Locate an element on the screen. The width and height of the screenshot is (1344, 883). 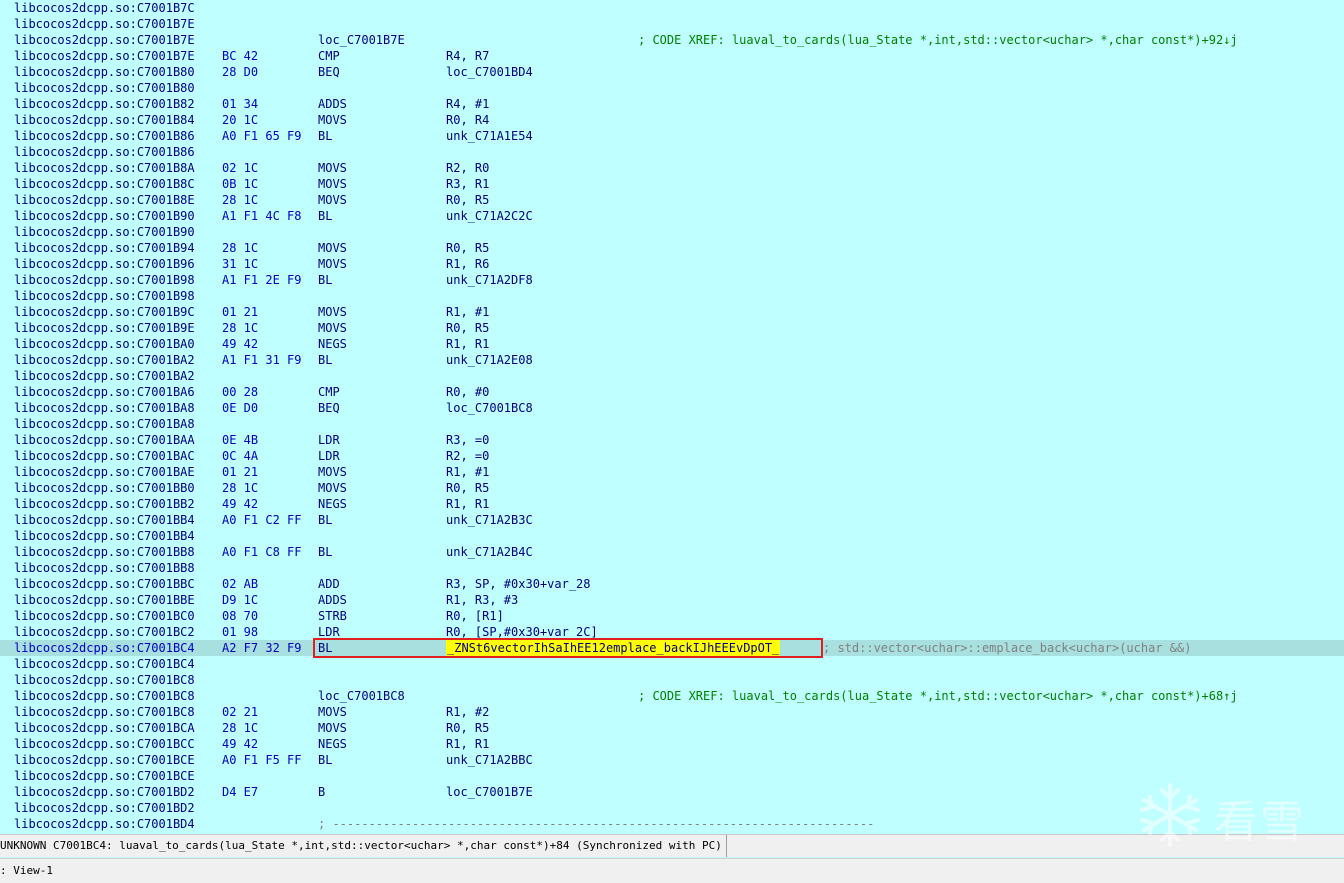
listing-line: libcocos2dcpp.so:C7001B98 is located at coordinates (672, 296).